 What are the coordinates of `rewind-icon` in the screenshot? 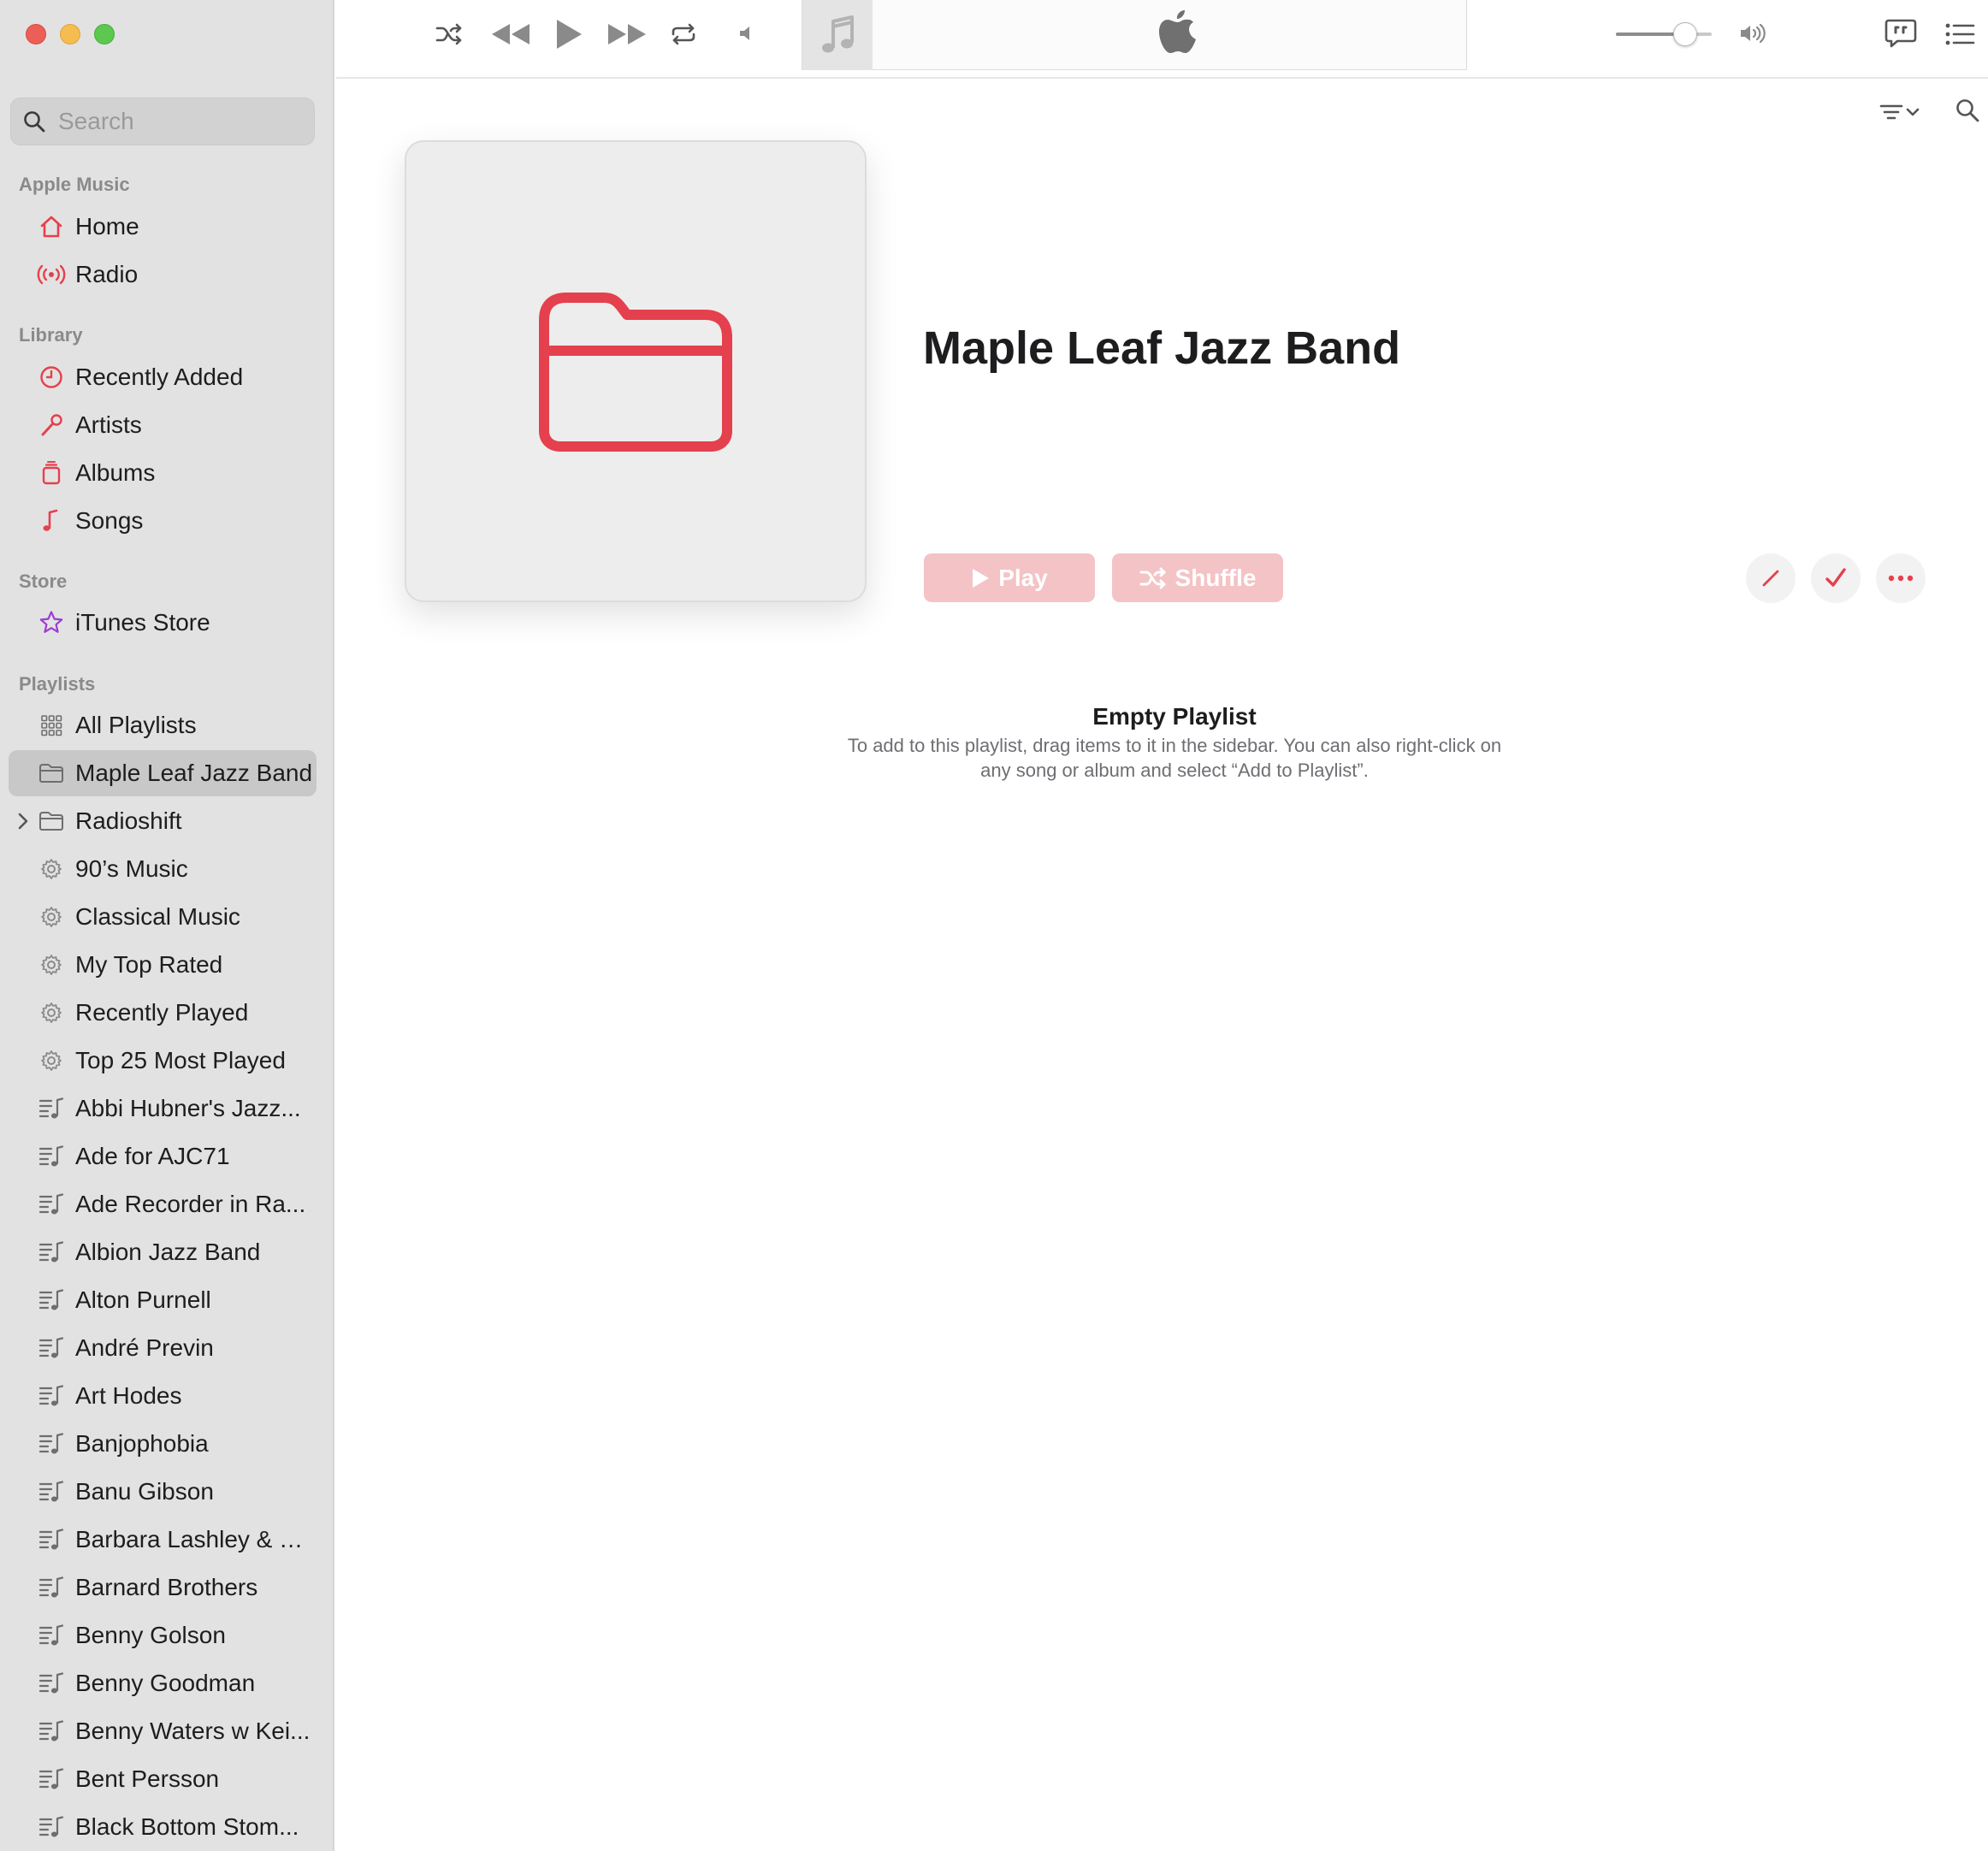 It's located at (511, 34).